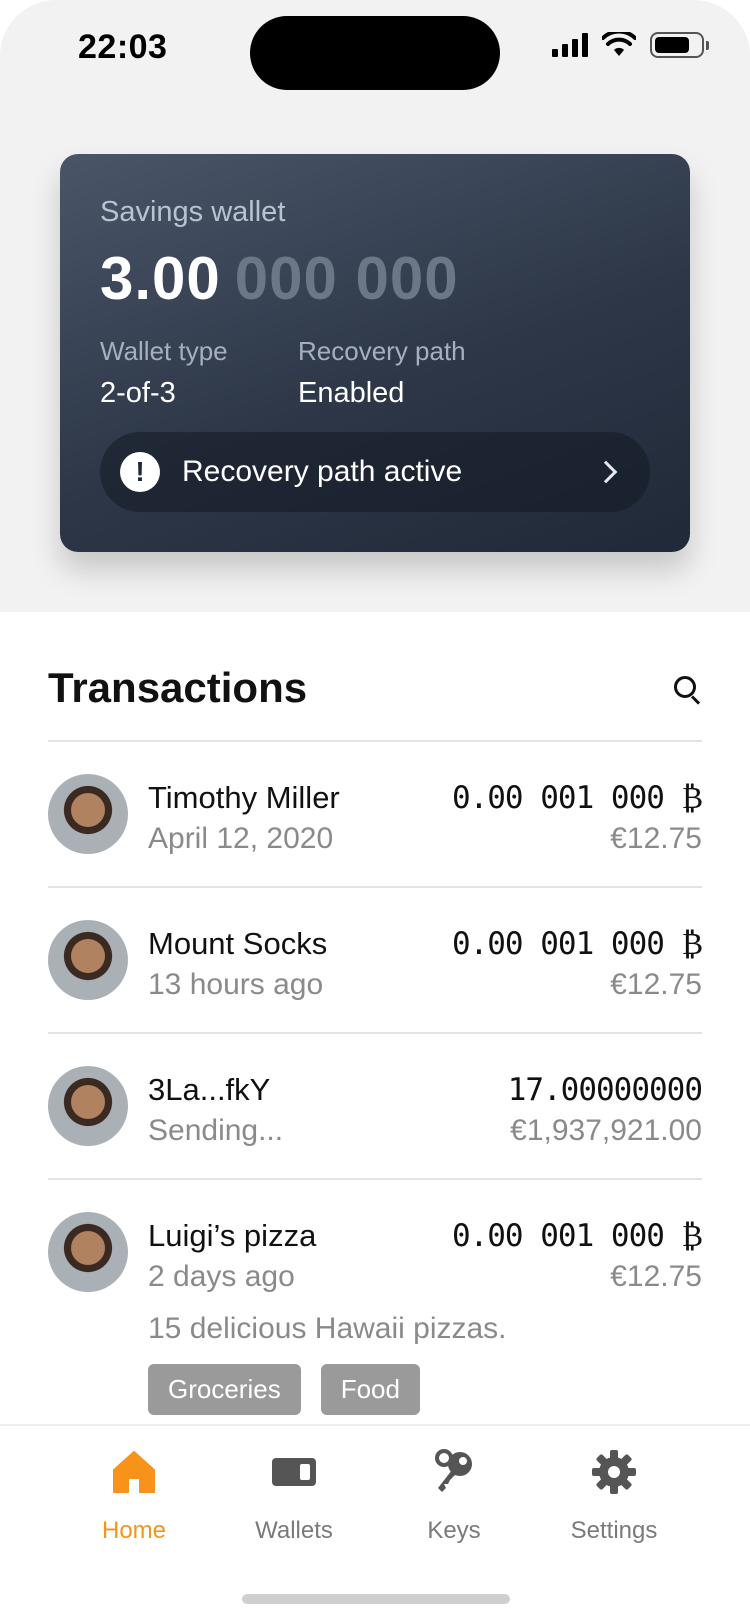 This screenshot has height=1624, width=750. What do you see at coordinates (453, 1470) in the screenshot?
I see `key-icon` at bounding box center [453, 1470].